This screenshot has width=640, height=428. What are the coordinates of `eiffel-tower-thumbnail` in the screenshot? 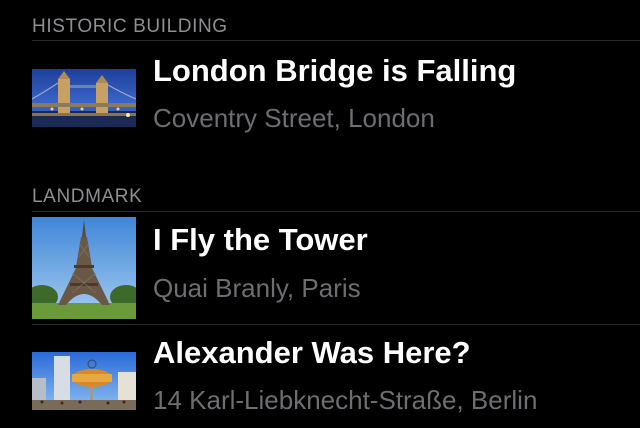 It's located at (84, 268).